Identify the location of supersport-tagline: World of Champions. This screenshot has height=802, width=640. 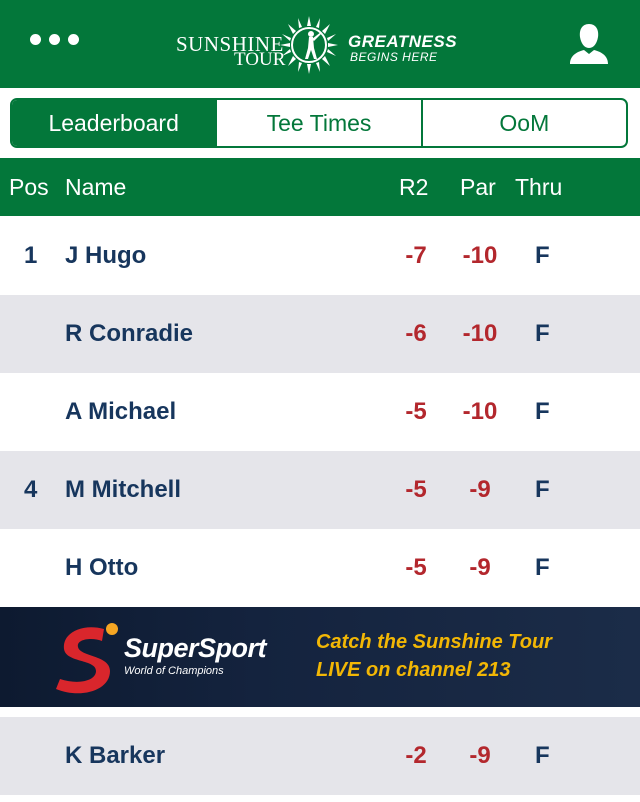
(174, 671).